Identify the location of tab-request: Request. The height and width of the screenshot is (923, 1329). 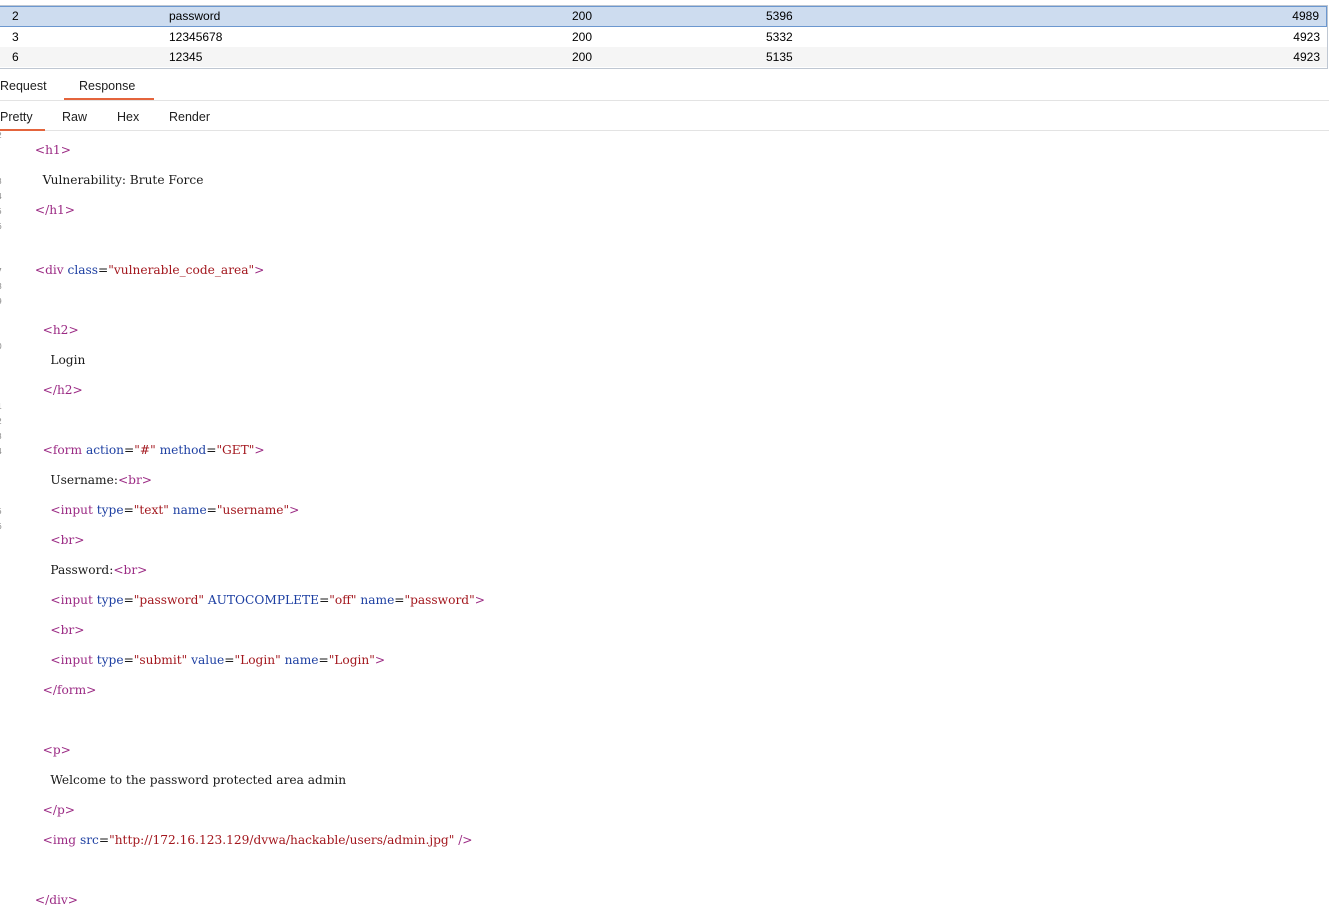
(23, 84).